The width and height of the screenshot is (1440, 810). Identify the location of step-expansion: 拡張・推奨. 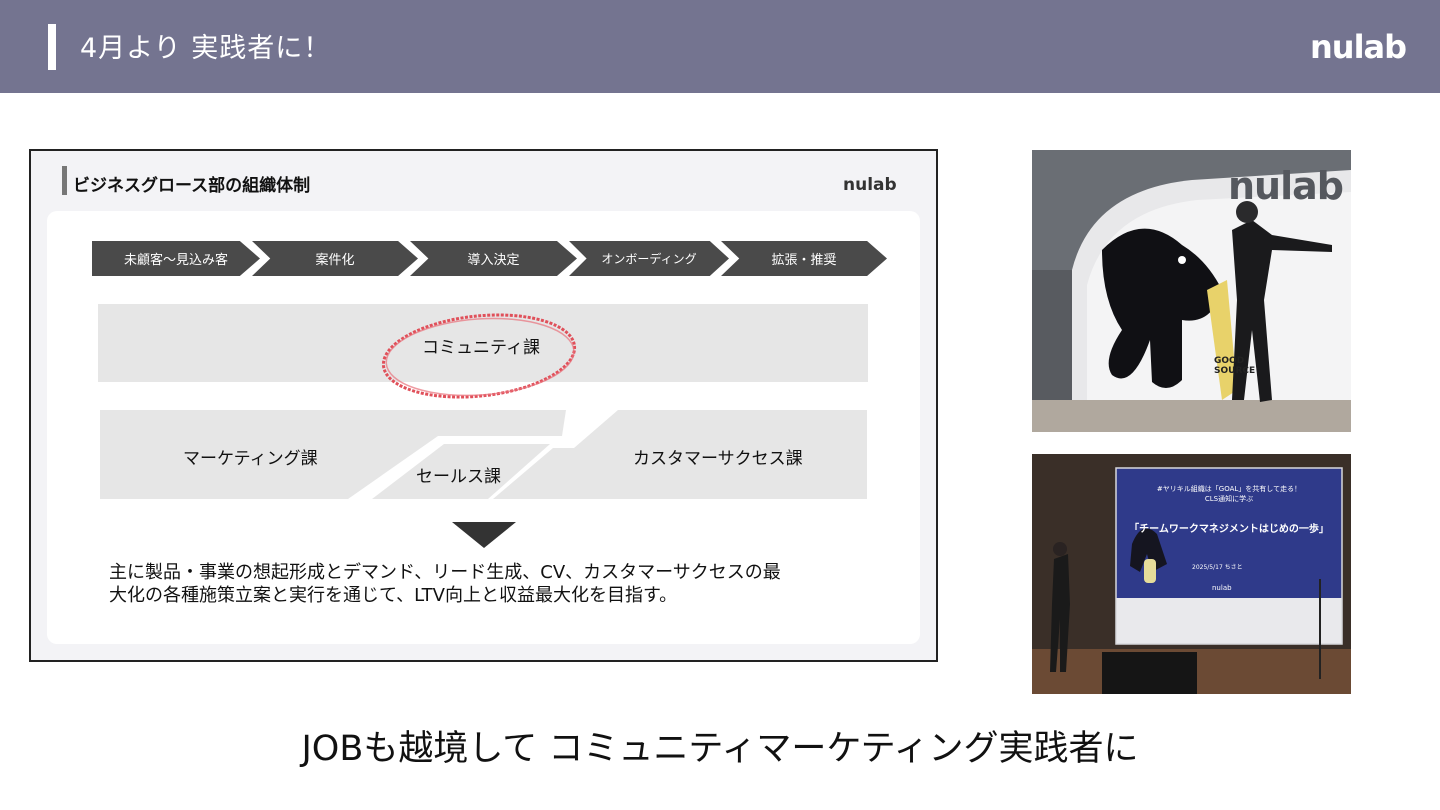
(804, 258).